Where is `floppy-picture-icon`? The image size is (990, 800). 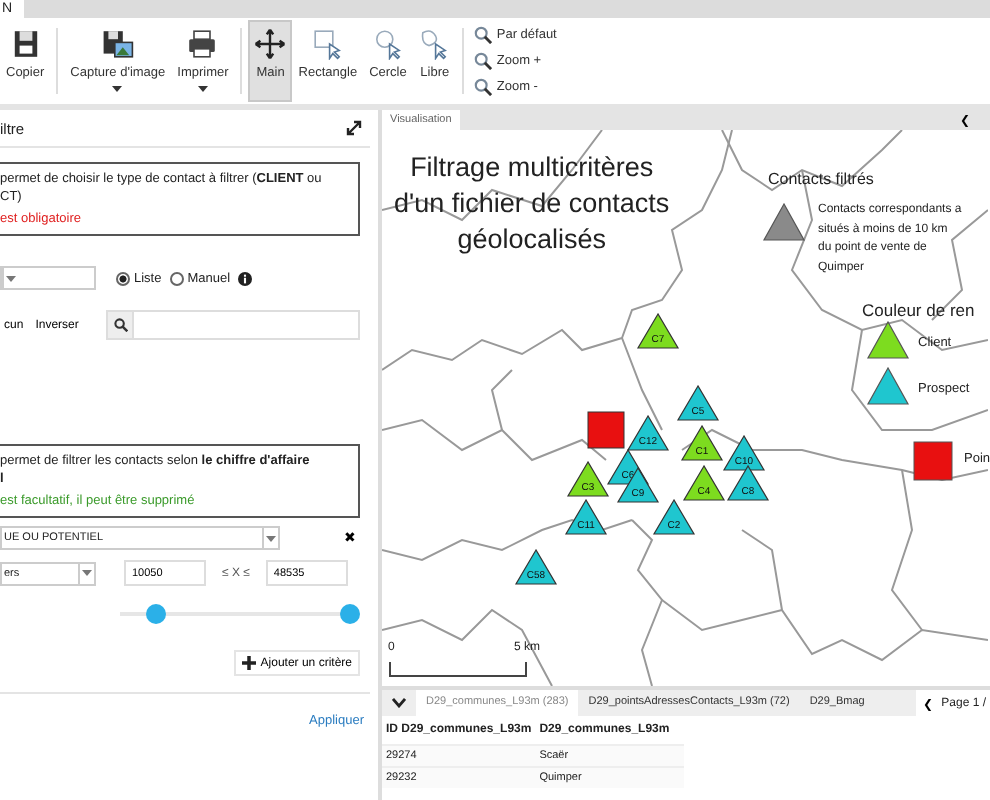
floppy-picture-icon is located at coordinates (117, 44).